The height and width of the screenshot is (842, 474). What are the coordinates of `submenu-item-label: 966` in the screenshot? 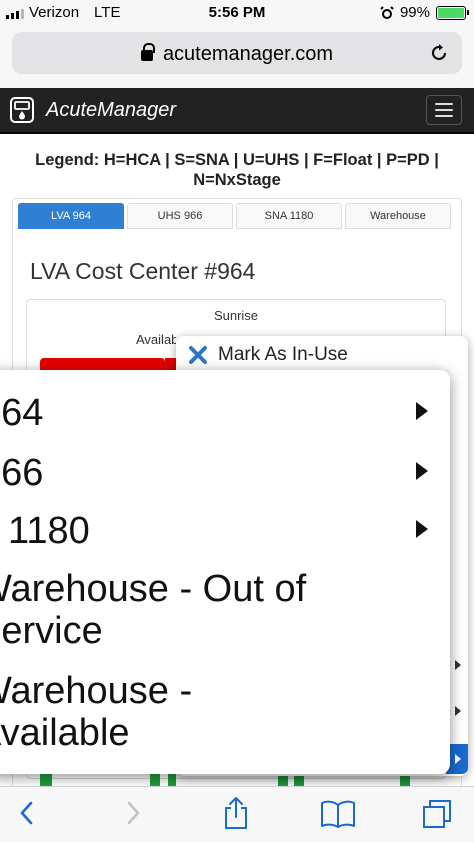 It's located at (22, 473).